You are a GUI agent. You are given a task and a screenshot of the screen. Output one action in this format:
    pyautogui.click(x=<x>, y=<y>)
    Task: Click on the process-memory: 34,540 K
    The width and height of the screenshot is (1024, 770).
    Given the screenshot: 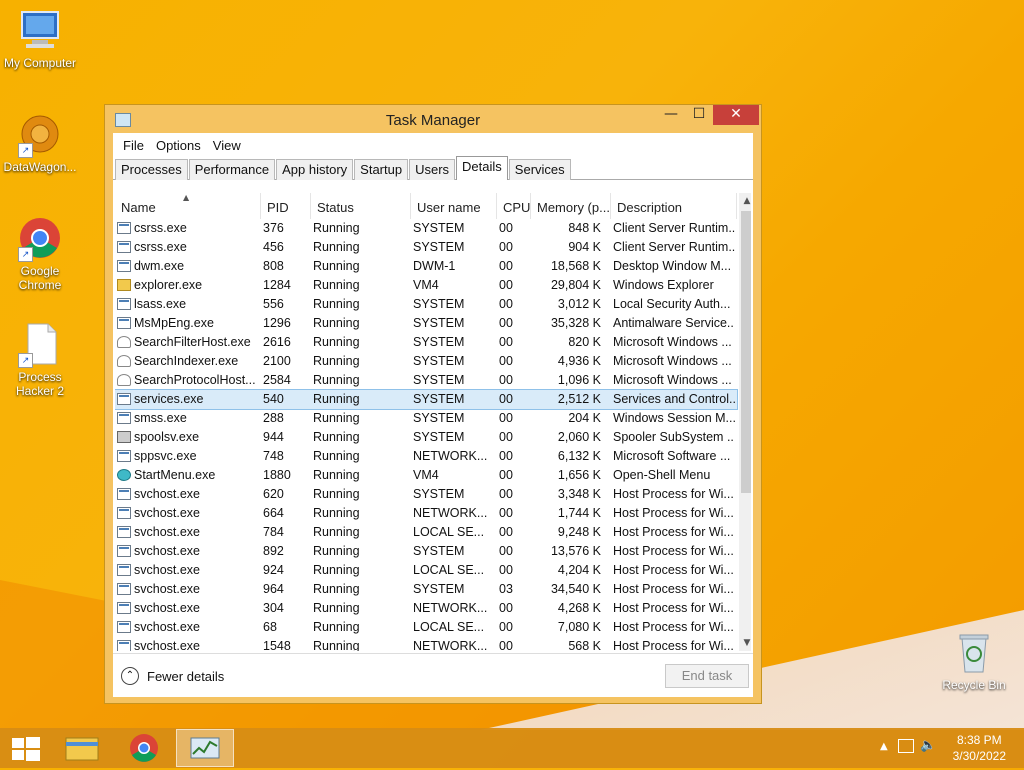 What is the action you would take?
    pyautogui.click(x=575, y=589)
    